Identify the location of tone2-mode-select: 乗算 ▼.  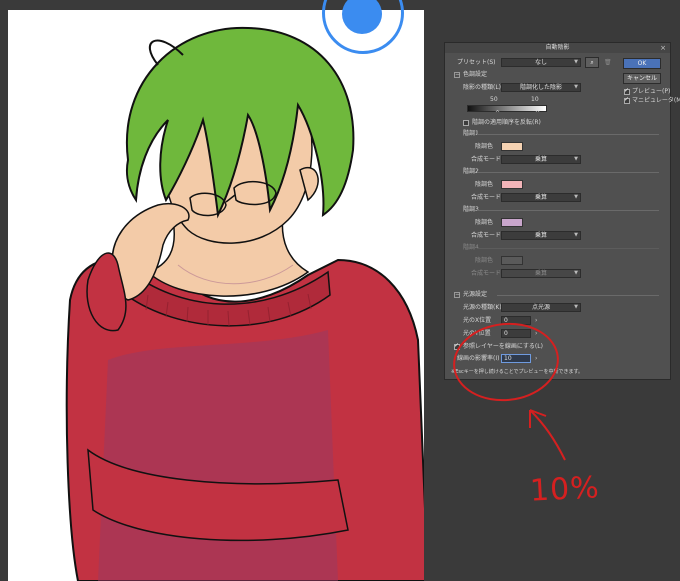
(541, 197).